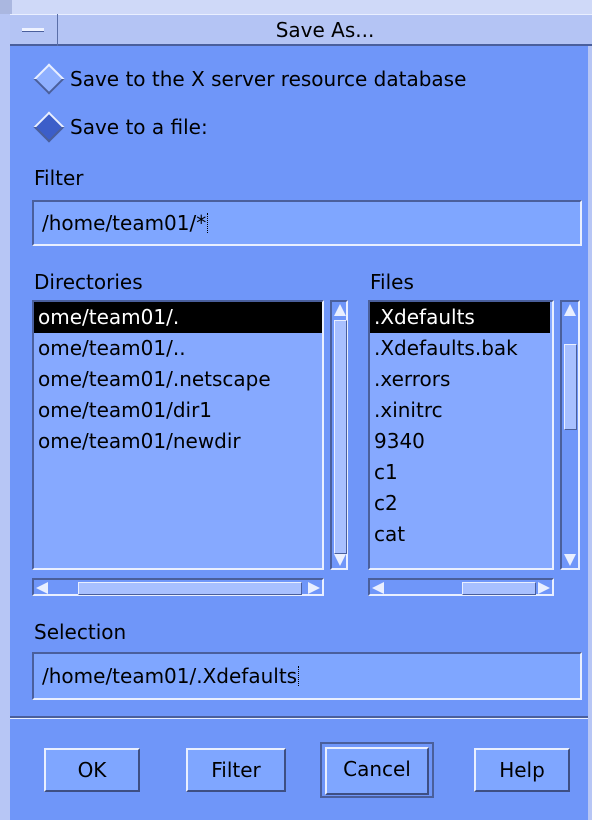 The width and height of the screenshot is (592, 820). Describe the element at coordinates (522, 770) in the screenshot. I see `help-button: Help` at that location.